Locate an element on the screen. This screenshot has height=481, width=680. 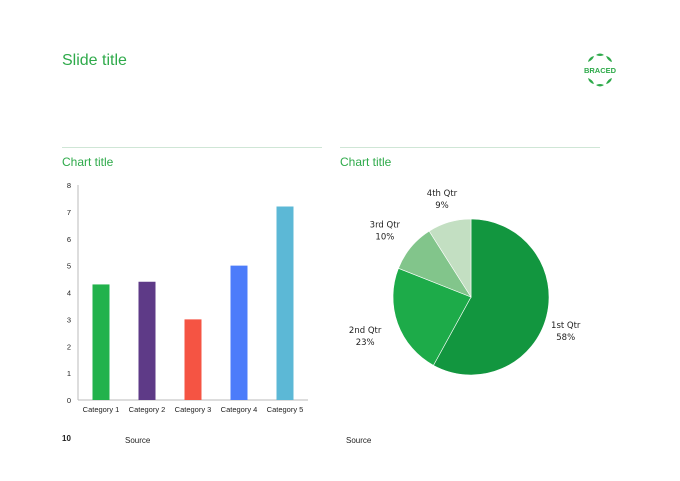
y-tick-label: 1 is located at coordinates (69, 373).